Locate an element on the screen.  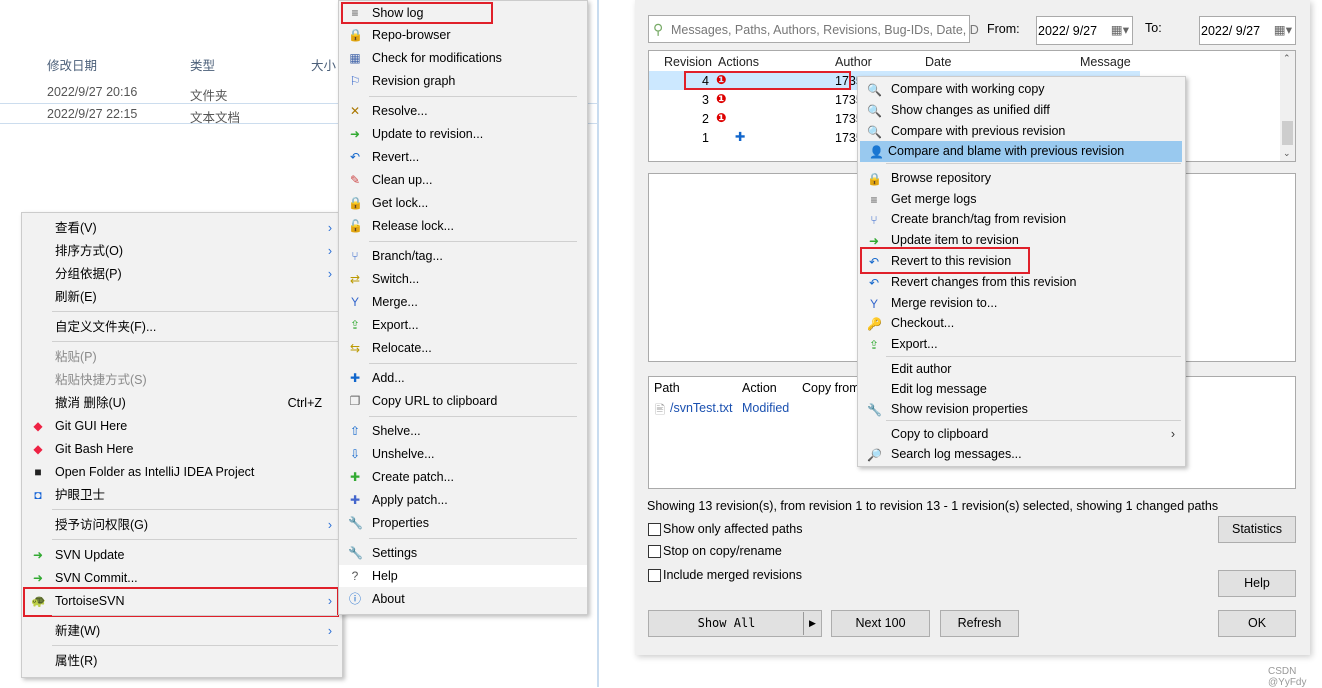
log-menu-revert-changes-from-this-revision: ↶ Revert changes from this revision is located at coordinates (1021, 282).